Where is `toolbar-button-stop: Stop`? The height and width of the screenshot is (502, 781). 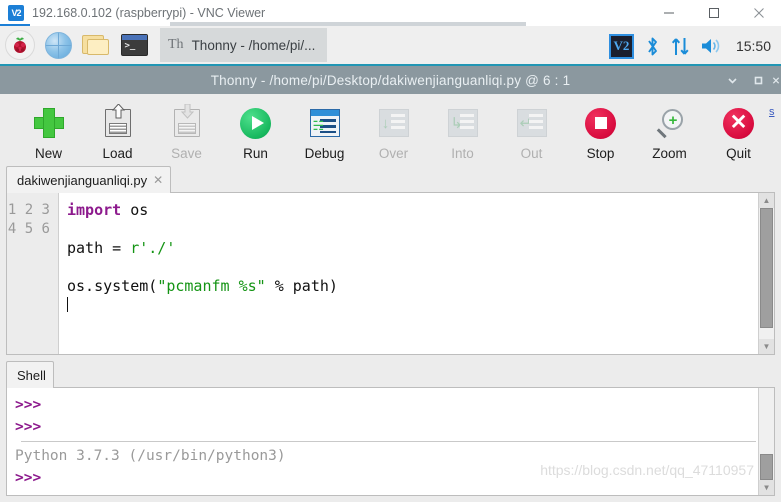 toolbar-button-stop: Stop is located at coordinates (600, 129).